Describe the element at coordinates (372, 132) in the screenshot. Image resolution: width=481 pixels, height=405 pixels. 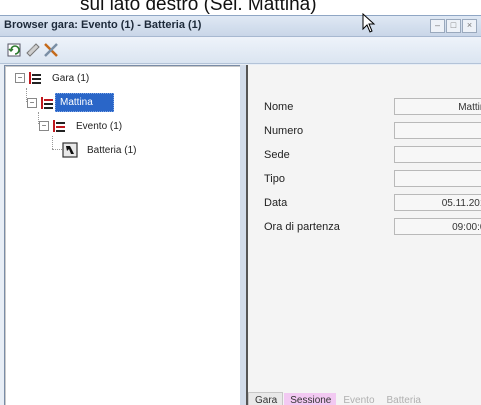
I see `prop-row-numero: Numero 1` at that location.